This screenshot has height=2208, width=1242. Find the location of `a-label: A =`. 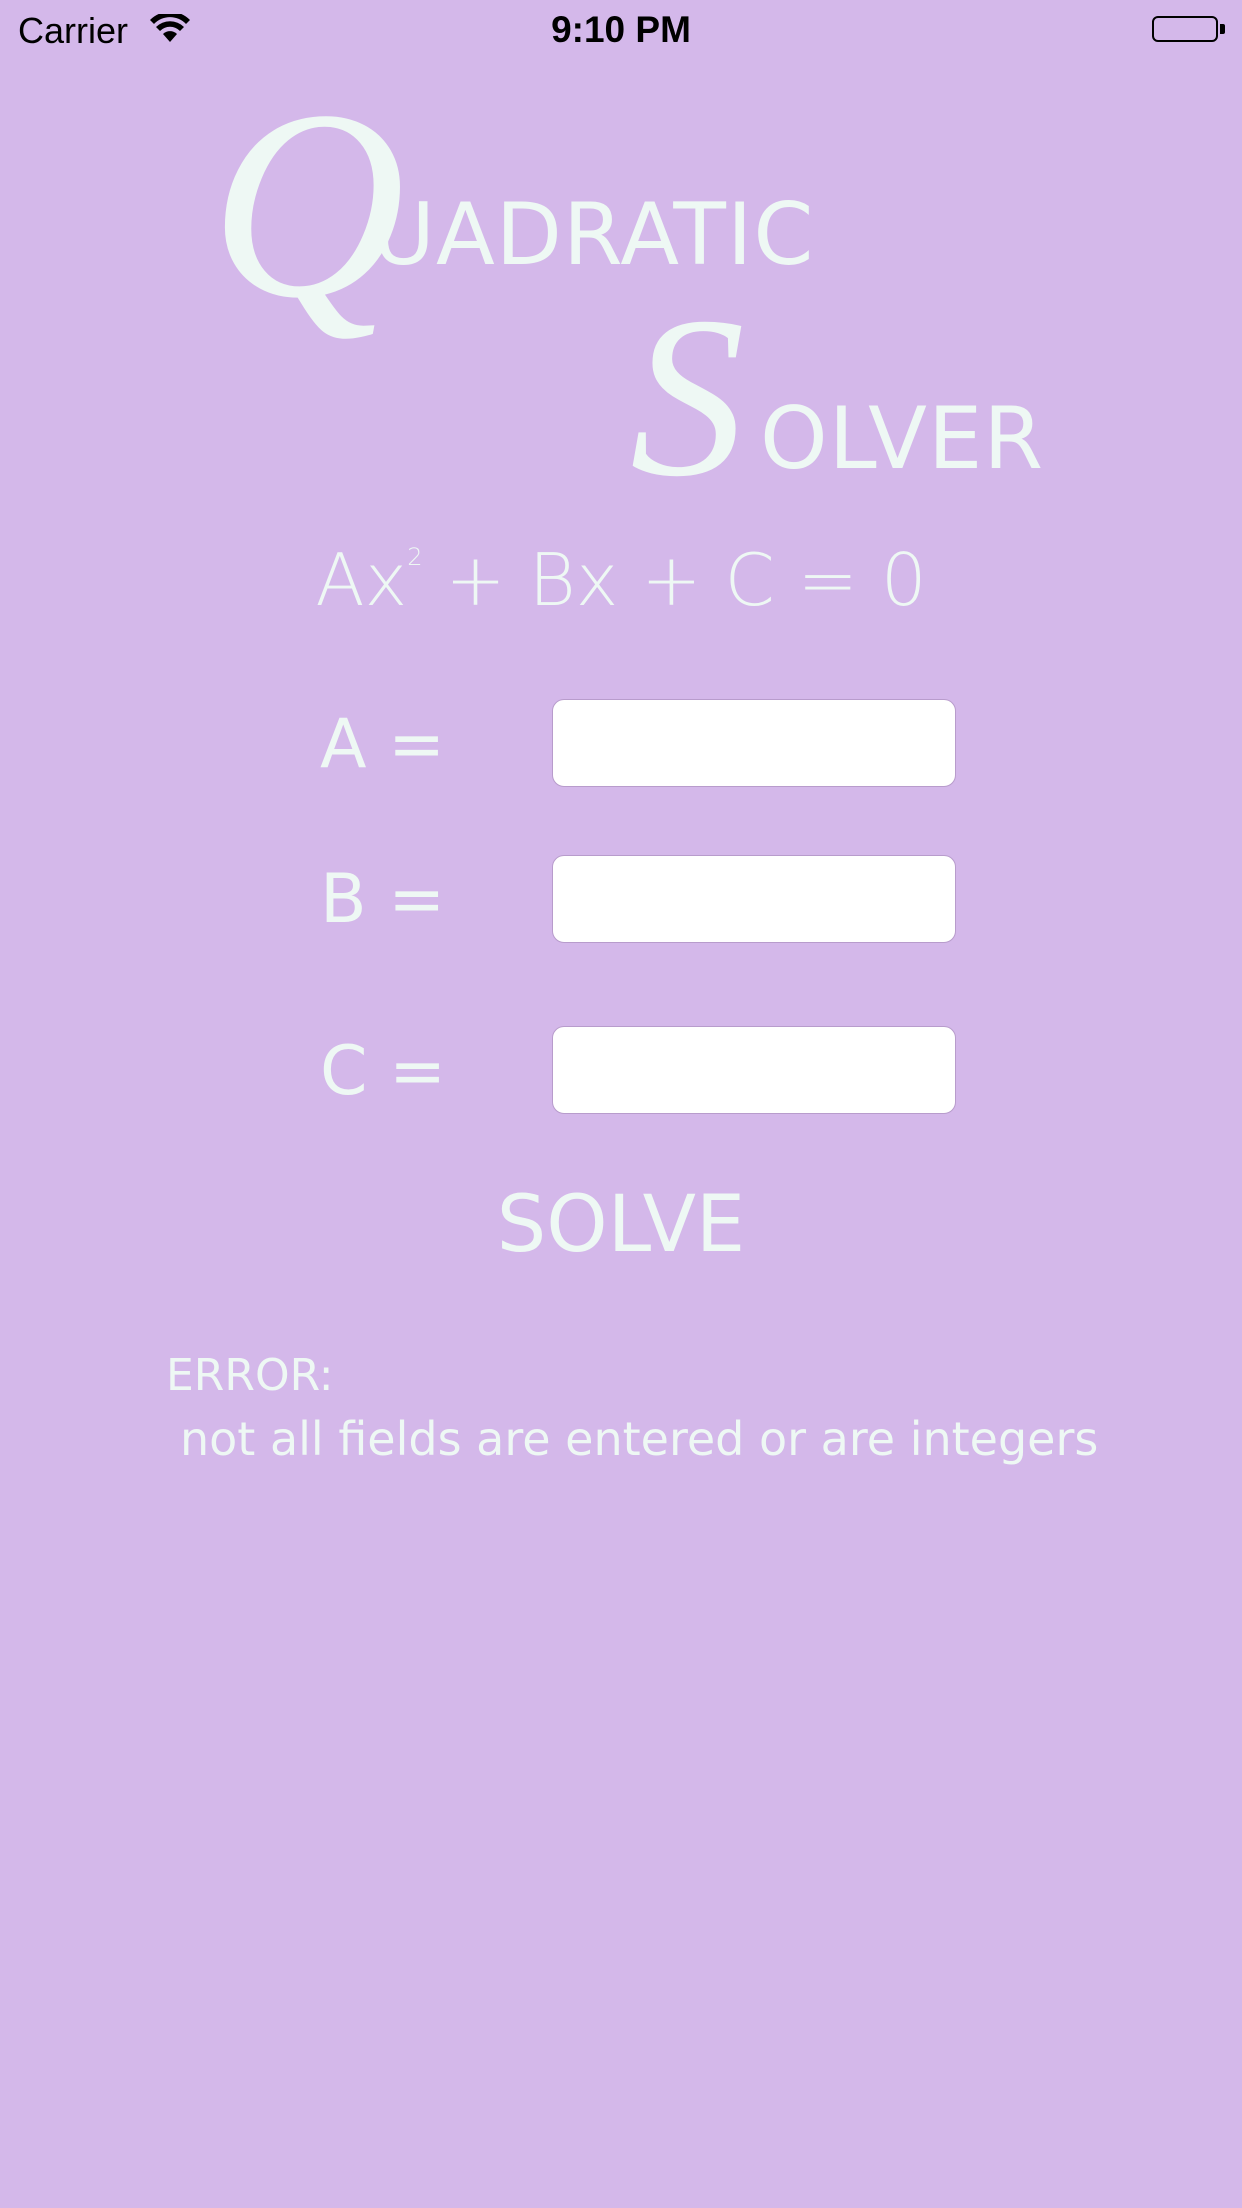

a-label: A = is located at coordinates (383, 744).